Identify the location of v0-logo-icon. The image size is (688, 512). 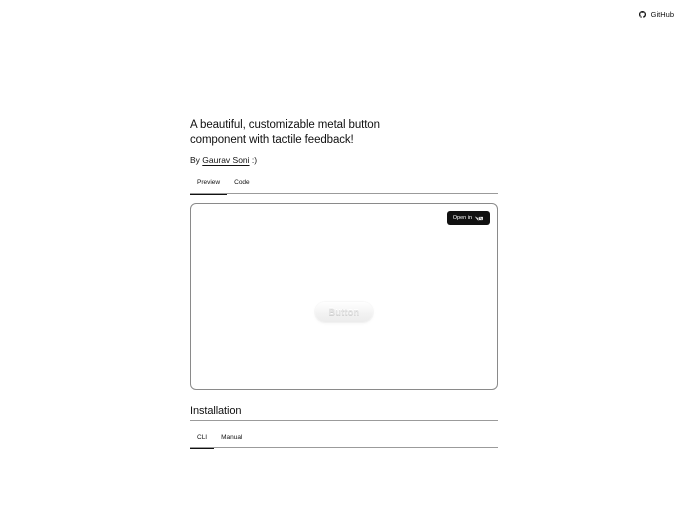
(480, 218).